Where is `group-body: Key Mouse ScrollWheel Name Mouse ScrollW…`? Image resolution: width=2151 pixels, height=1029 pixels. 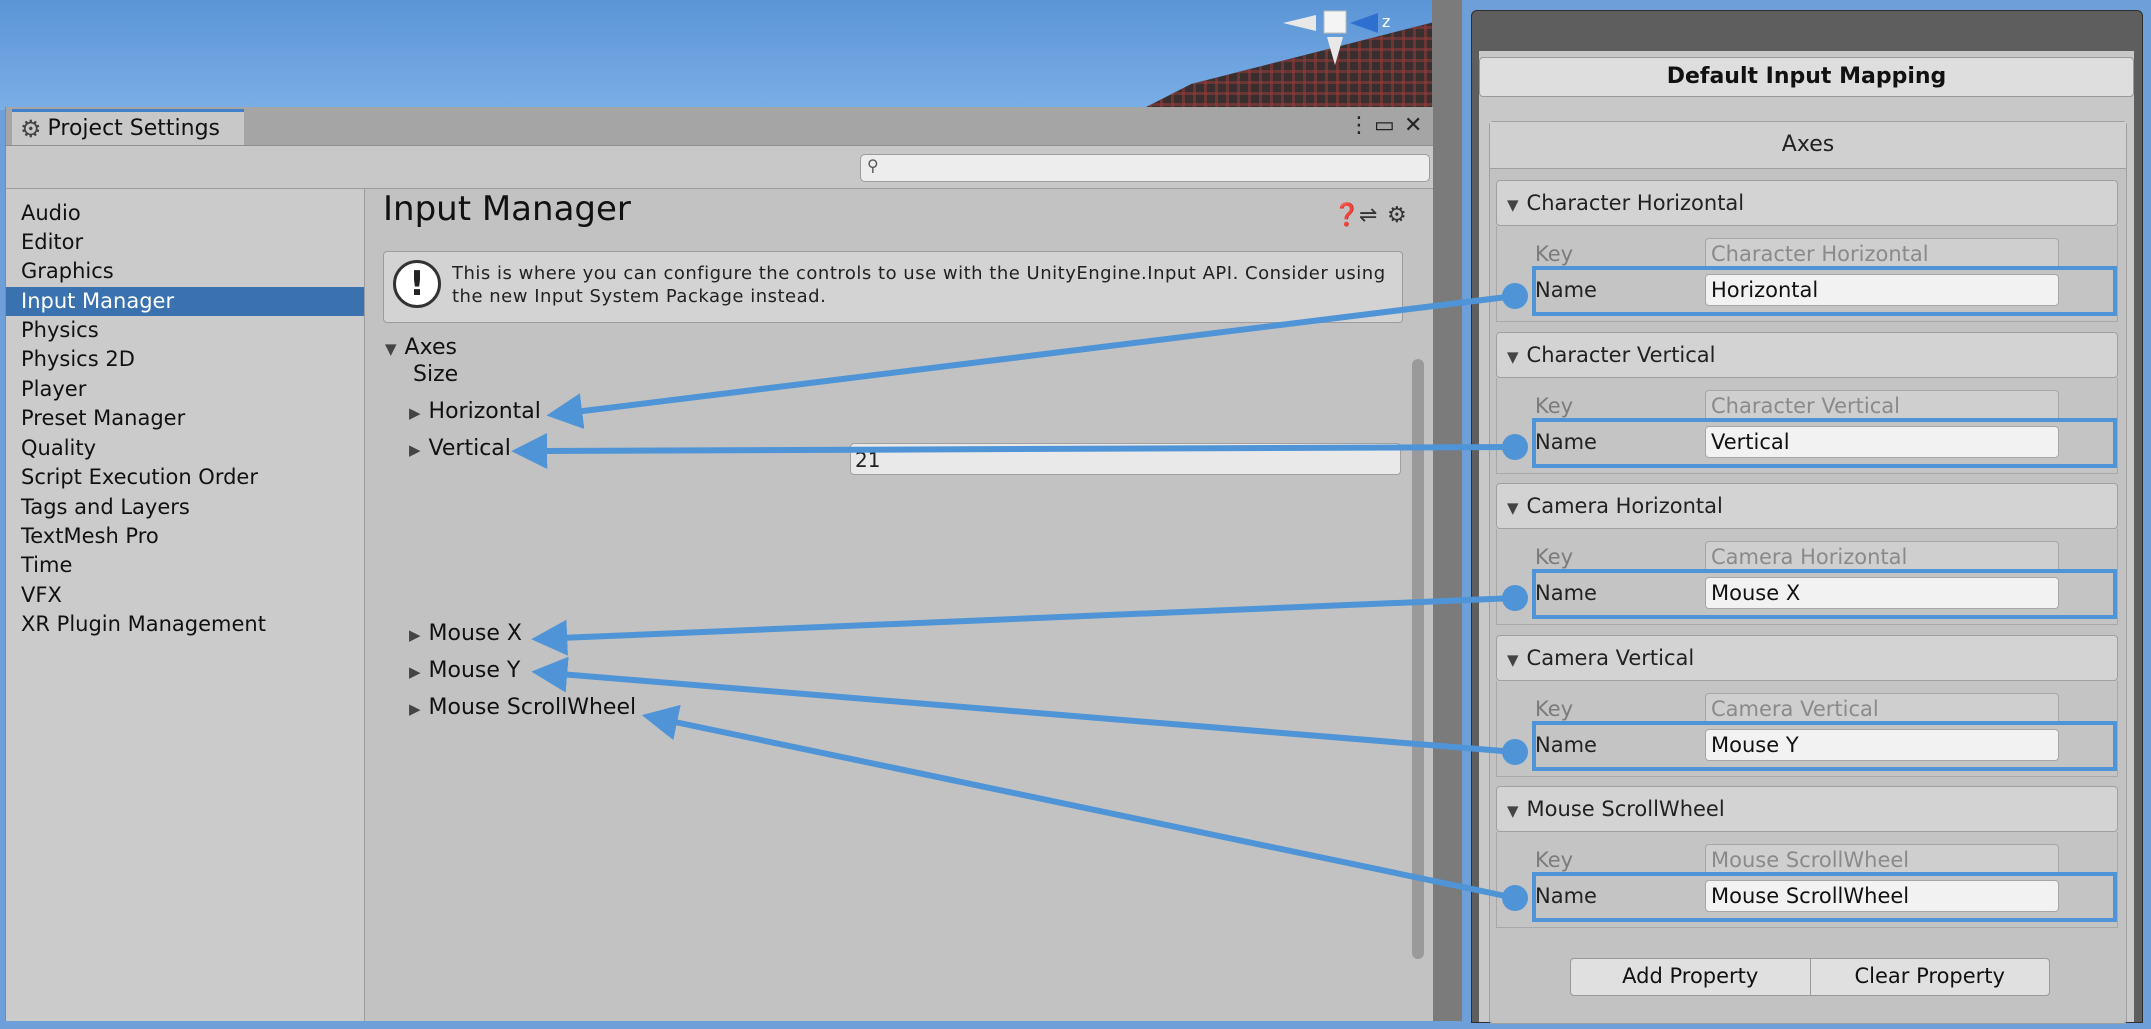
group-body: Key Mouse ScrollWheel Name Mouse ScrollW… is located at coordinates (1807, 880).